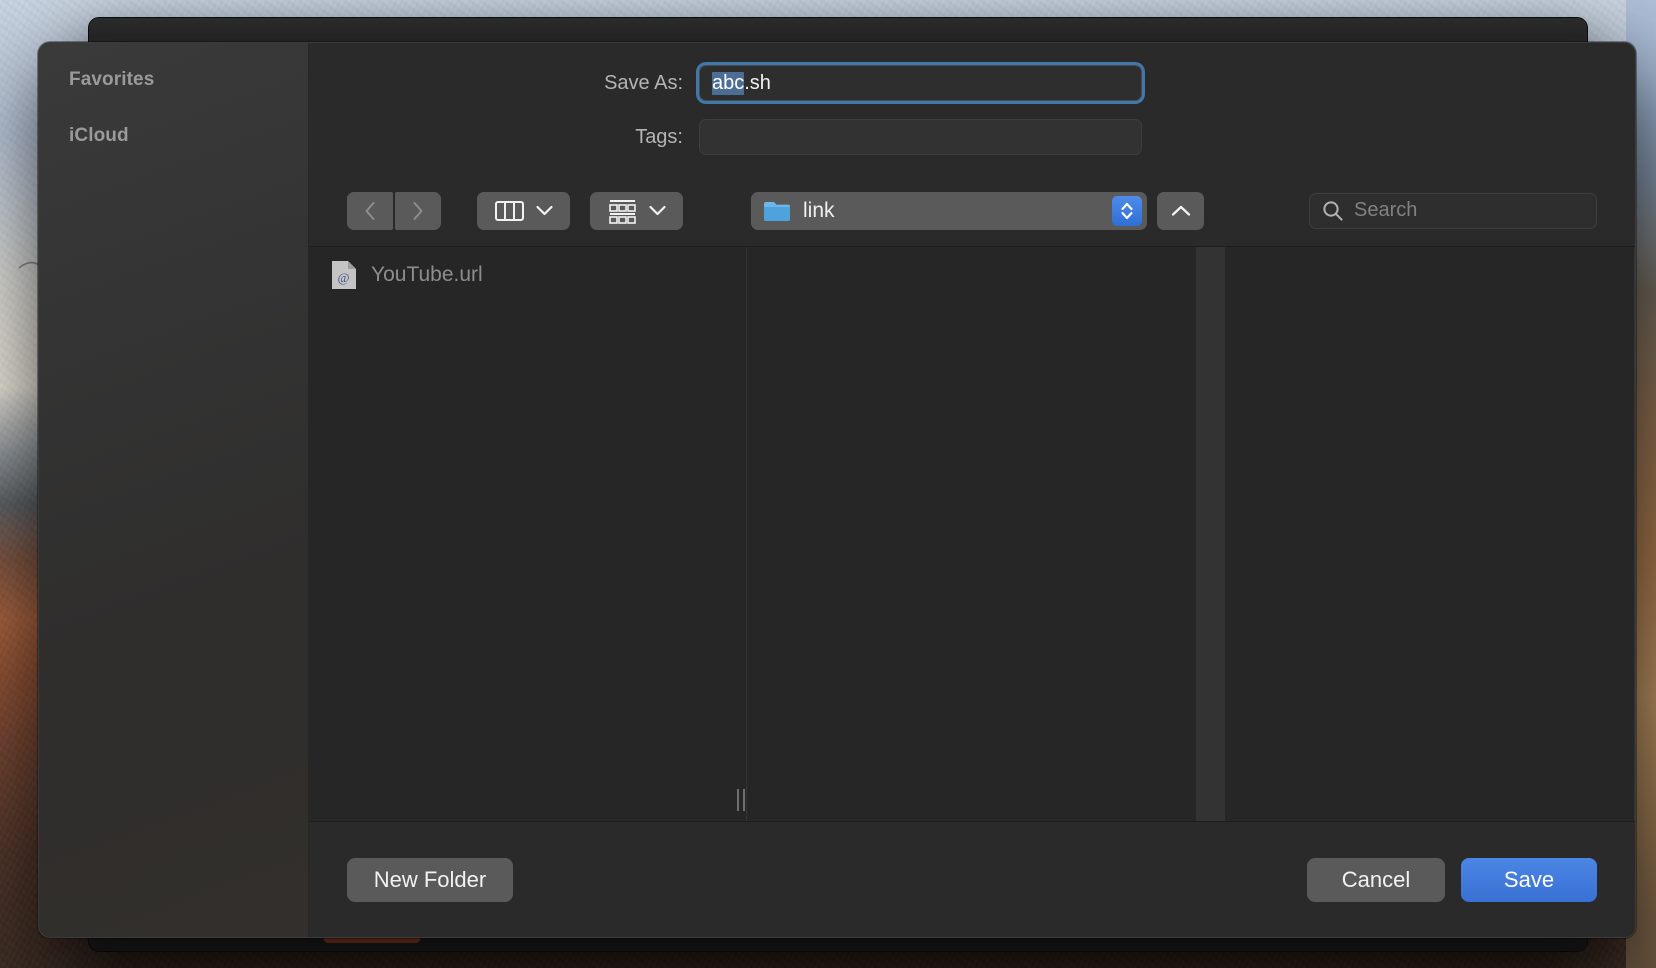 Image resolution: width=1656 pixels, height=968 pixels. Describe the element at coordinates (659, 136) in the screenshot. I see `tags-label: Tags:` at that location.